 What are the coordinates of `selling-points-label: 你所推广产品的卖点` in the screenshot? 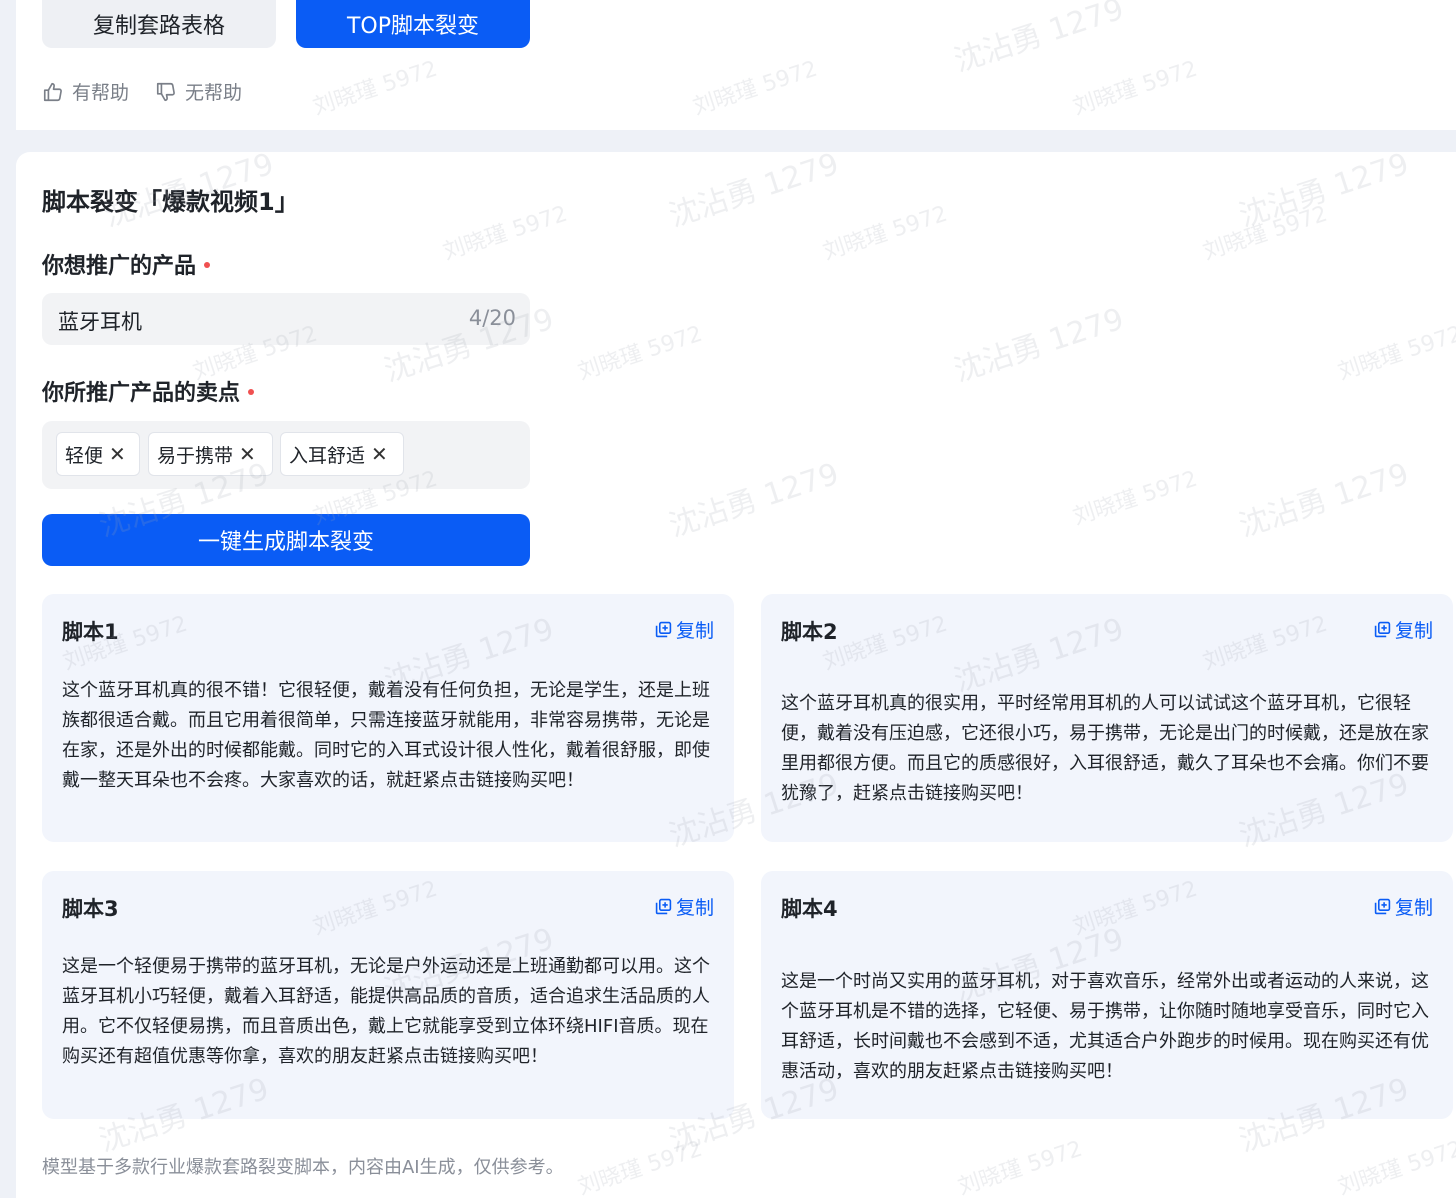 It's located at (148, 391).